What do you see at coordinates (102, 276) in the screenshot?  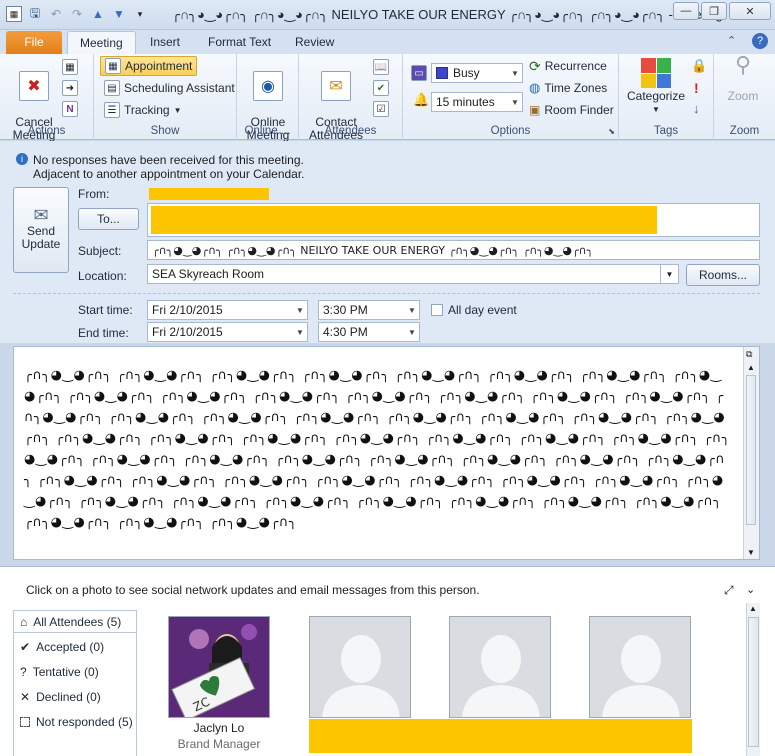 I see `location-label: Location:` at bounding box center [102, 276].